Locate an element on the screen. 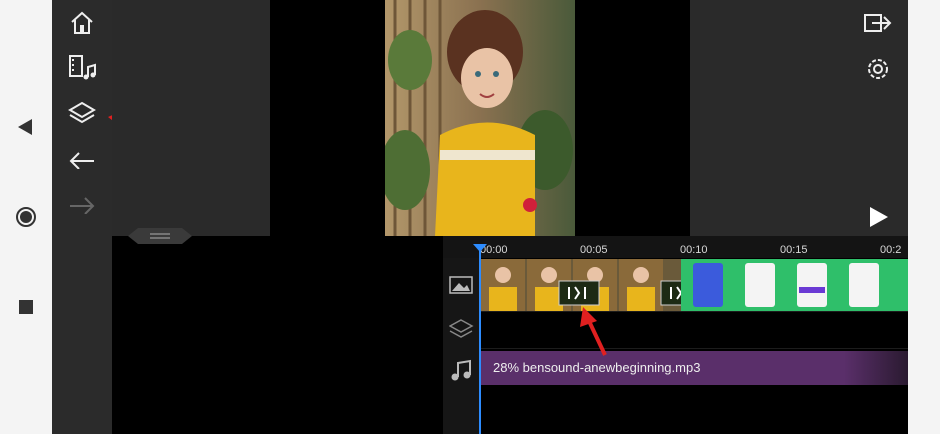 The height and width of the screenshot is (434, 940). undo-icon is located at coordinates (81, 160).